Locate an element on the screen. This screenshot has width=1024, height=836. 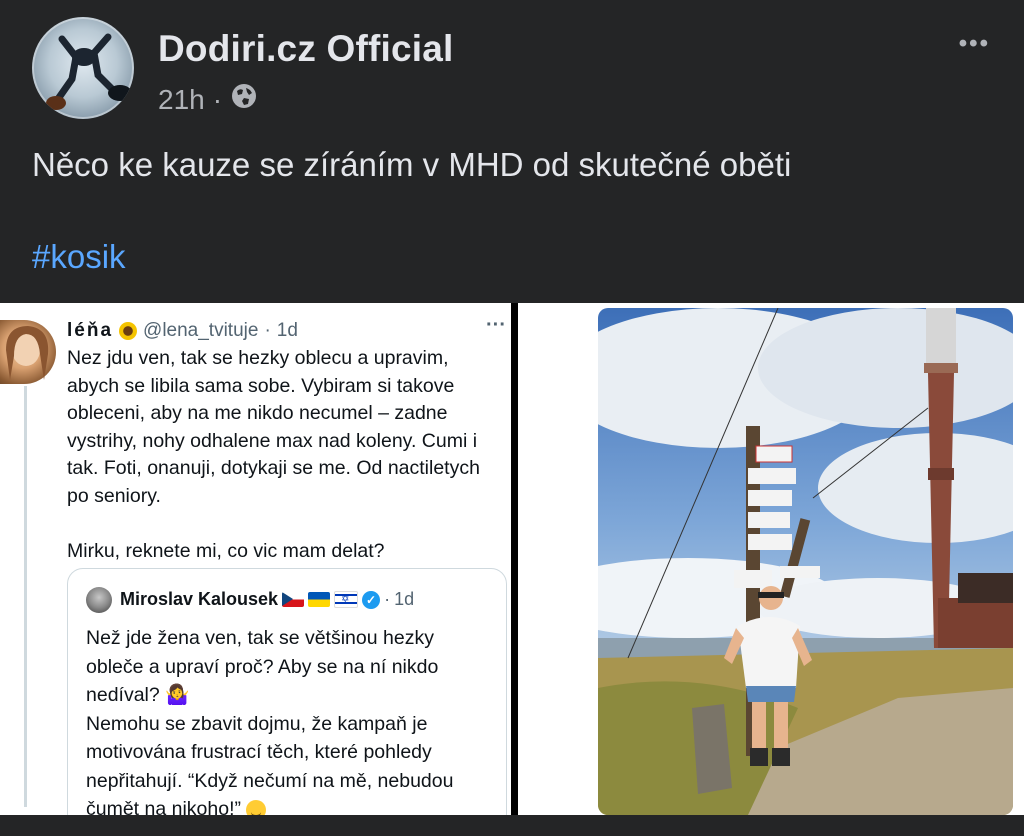
quoted-author-avatar is located at coordinates (99, 600).